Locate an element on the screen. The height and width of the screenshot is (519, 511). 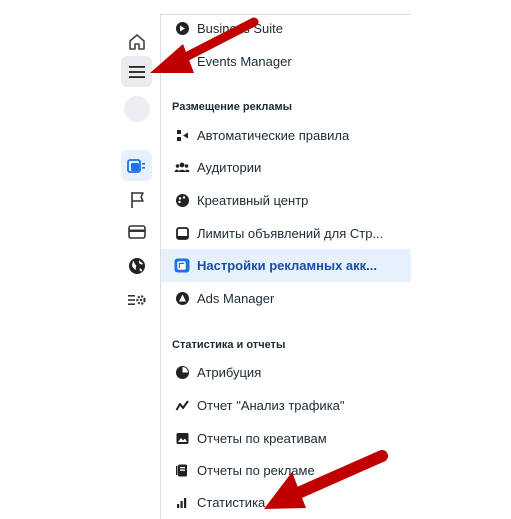
section-title-ads: Размещение рекламы is located at coordinates (232, 107).